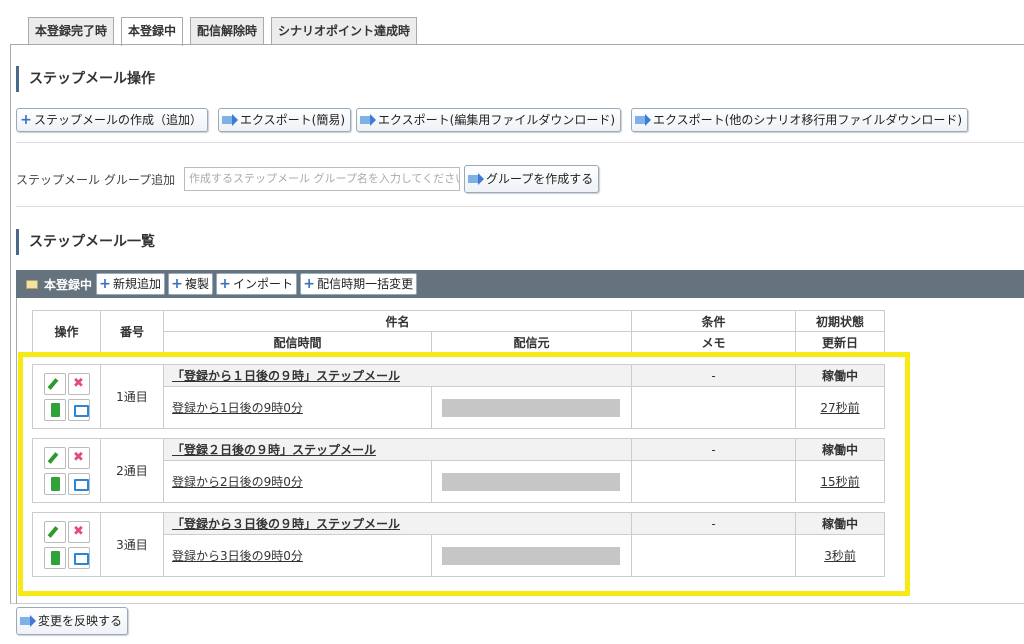 The image size is (1024, 644). What do you see at coordinates (66, 331) in the screenshot?
I see `col-header-ops: 操作` at bounding box center [66, 331].